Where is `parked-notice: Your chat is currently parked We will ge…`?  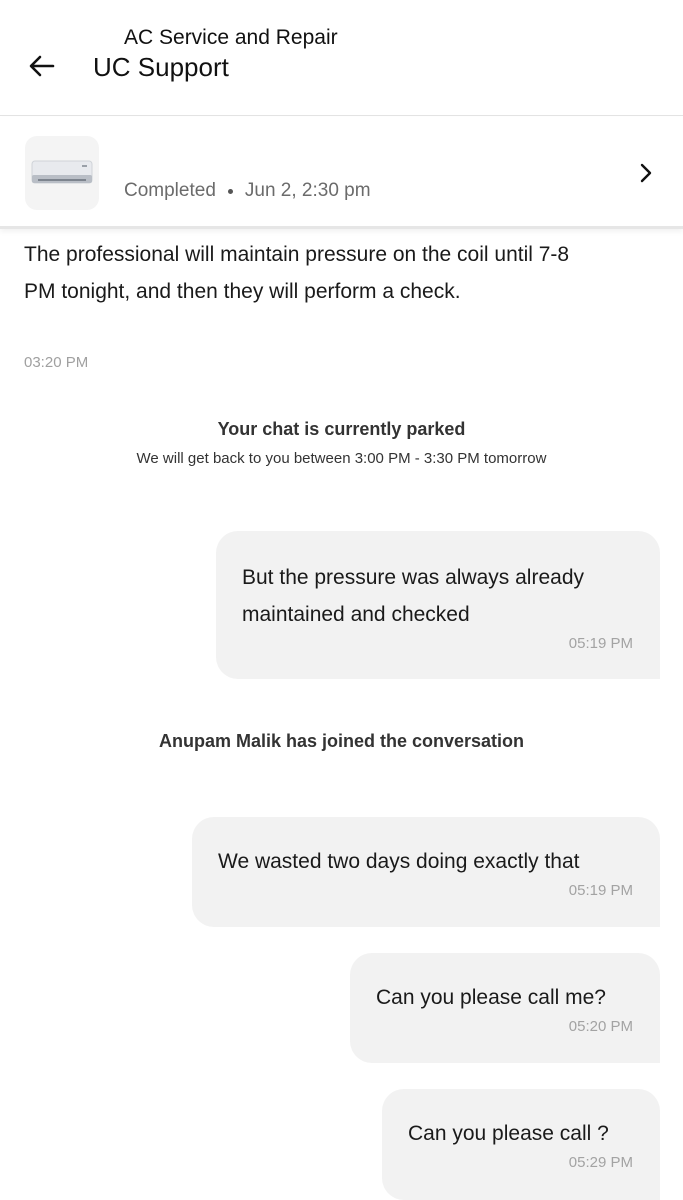 parked-notice: Your chat is currently parked We will ge… is located at coordinates (341, 443).